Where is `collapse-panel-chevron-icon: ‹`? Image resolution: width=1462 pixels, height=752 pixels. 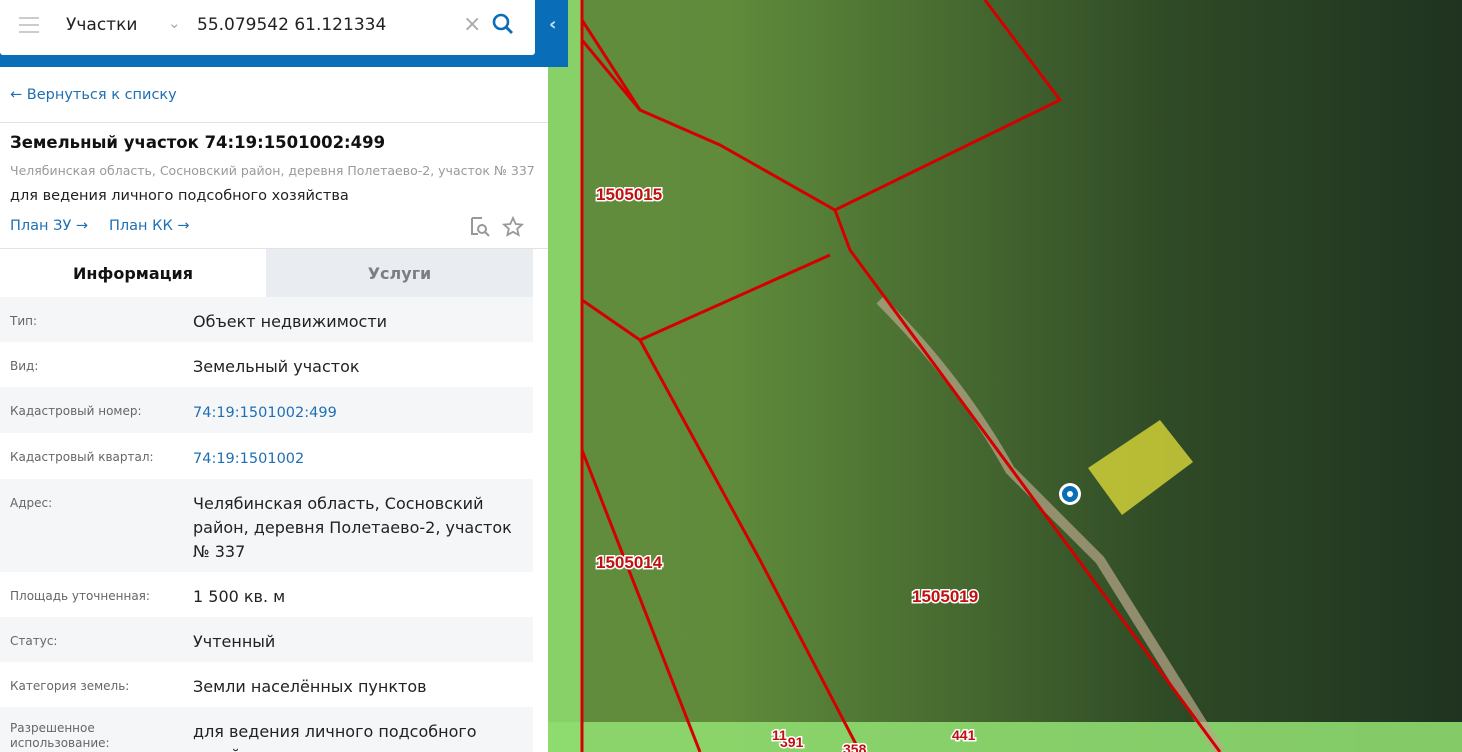
collapse-panel-chevron-icon: ‹ is located at coordinates (552, 24).